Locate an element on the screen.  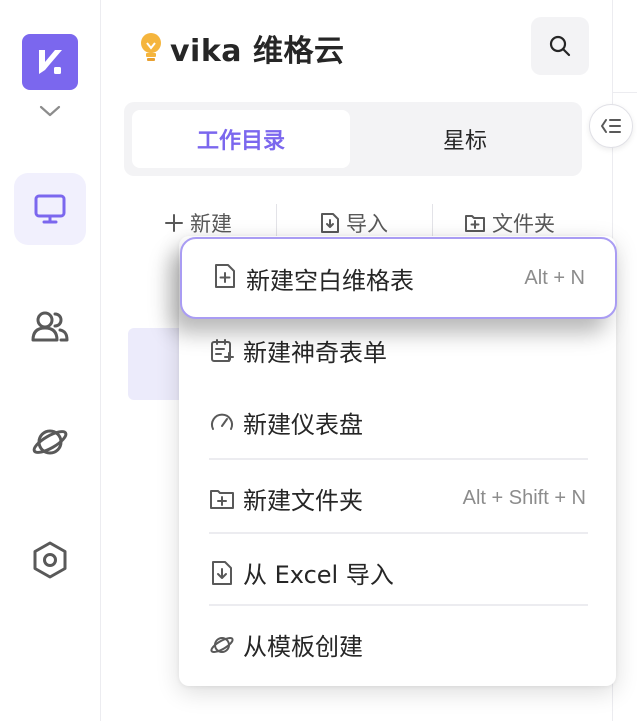
workspace-tabs: 工作目录 星标 is located at coordinates (353, 139).